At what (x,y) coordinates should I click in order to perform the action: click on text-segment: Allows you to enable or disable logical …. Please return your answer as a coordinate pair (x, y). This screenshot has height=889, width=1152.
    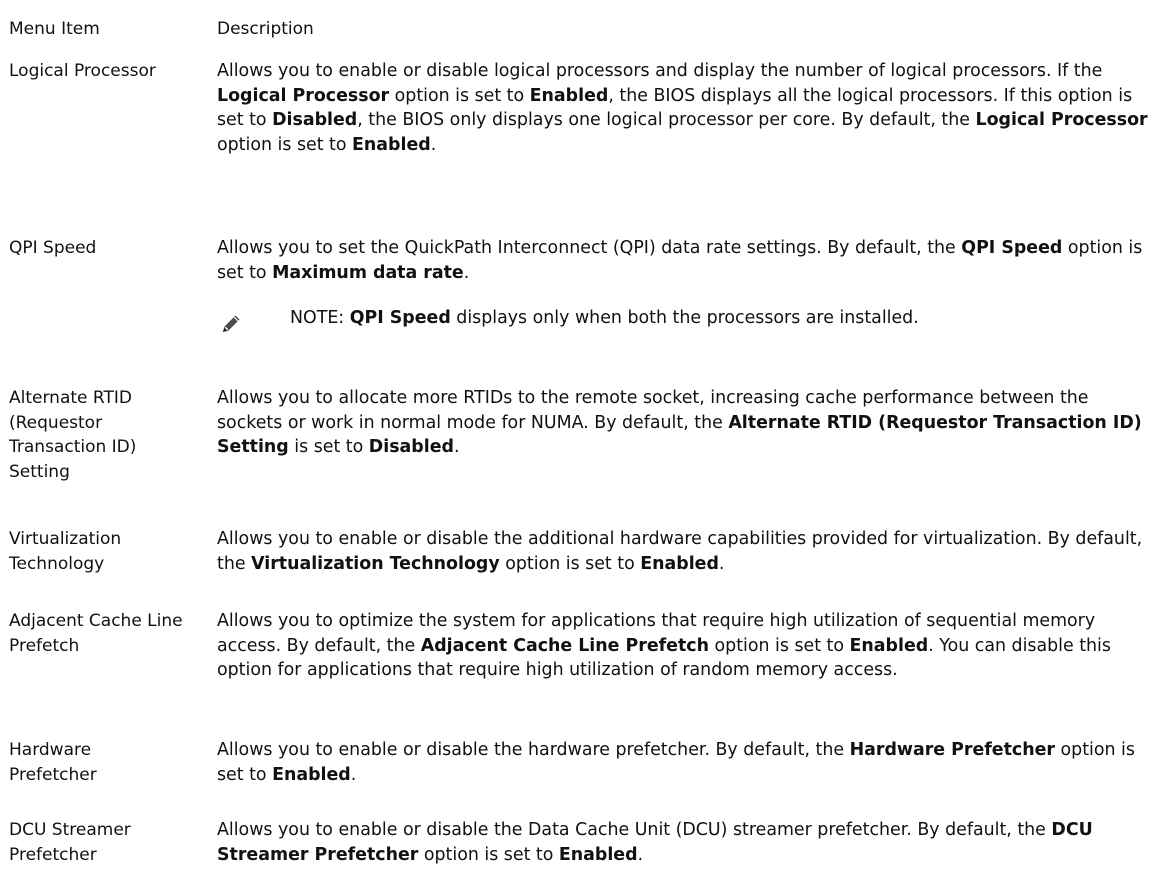
    Looking at the image, I should click on (660, 71).